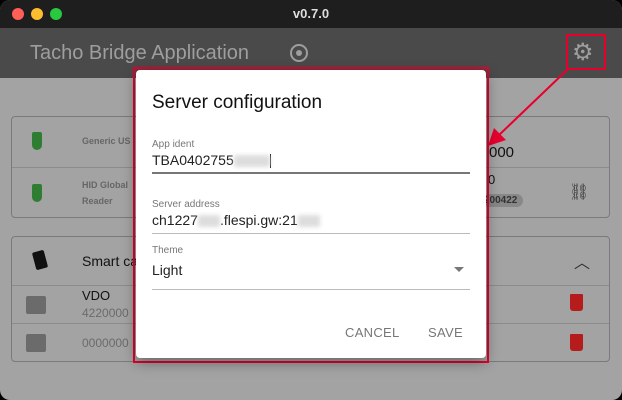  I want to click on server-address-underline, so click(311, 233).